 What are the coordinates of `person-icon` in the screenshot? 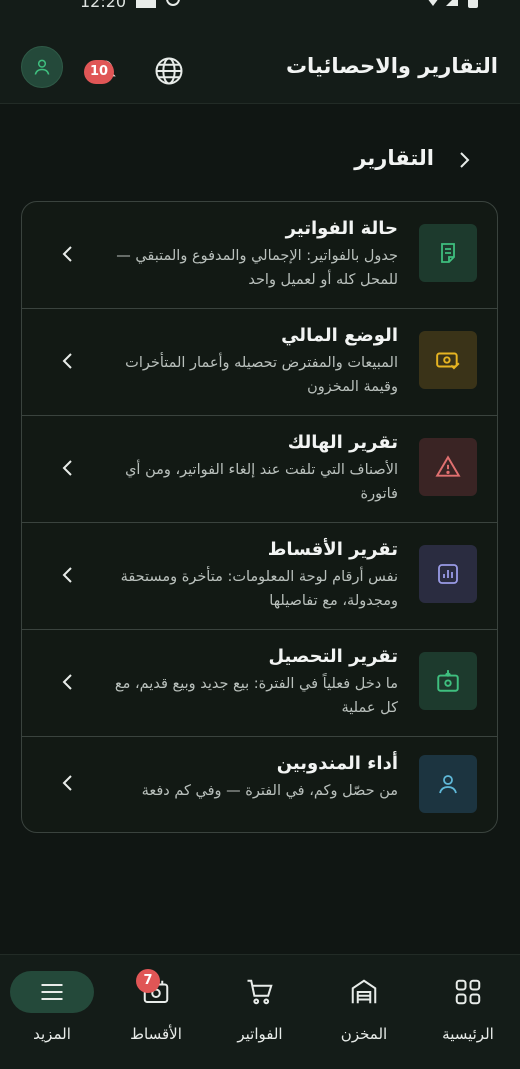 It's located at (448, 784).